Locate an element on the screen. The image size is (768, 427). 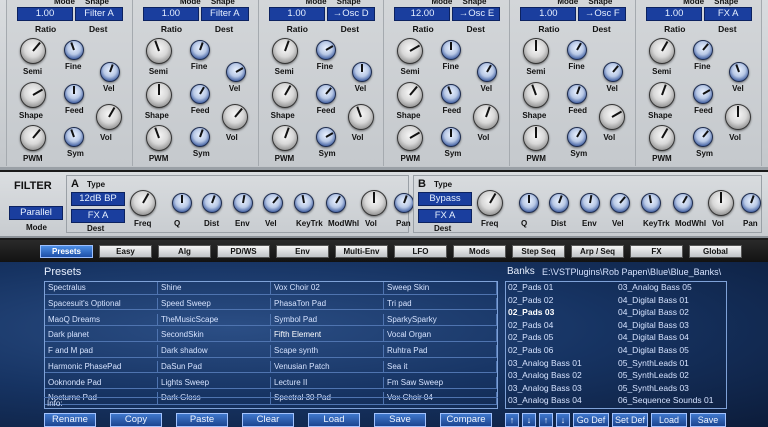
preset-item: PhasaTon Pad is located at coordinates (327, 304).